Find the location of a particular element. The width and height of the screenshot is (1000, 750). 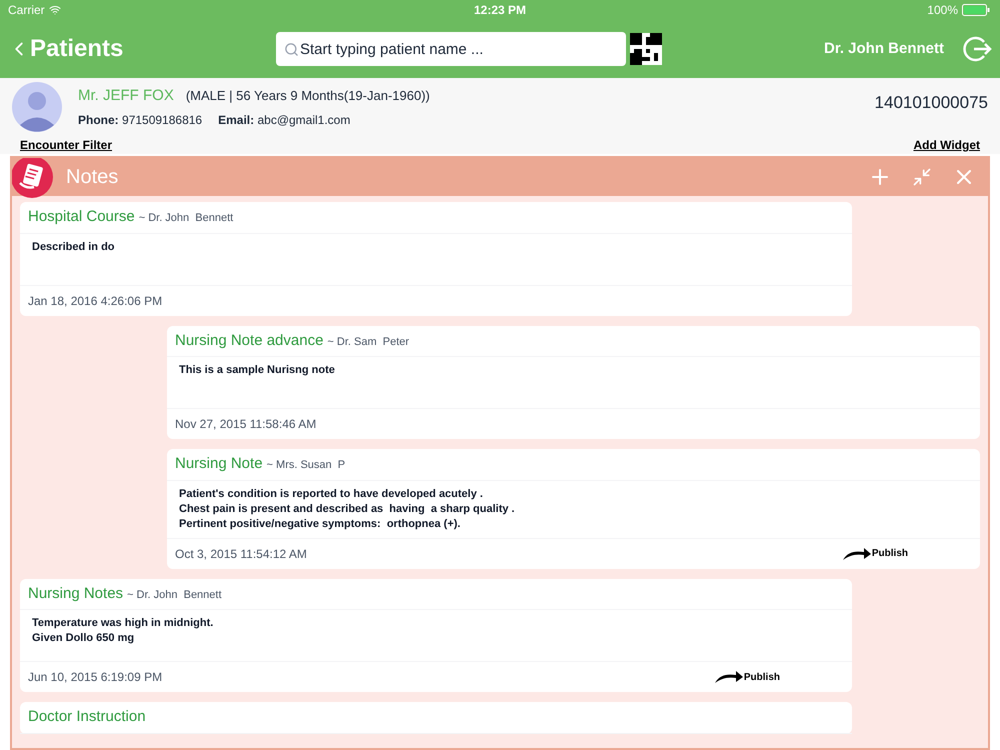

note-text: Temperature was high in midnight. is located at coordinates (123, 623).